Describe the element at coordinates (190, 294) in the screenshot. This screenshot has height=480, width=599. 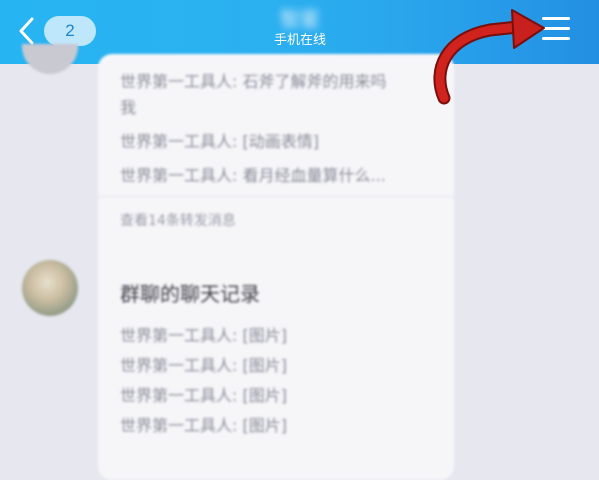
I see `chat-record-title: 群聊的聊天记录` at that location.